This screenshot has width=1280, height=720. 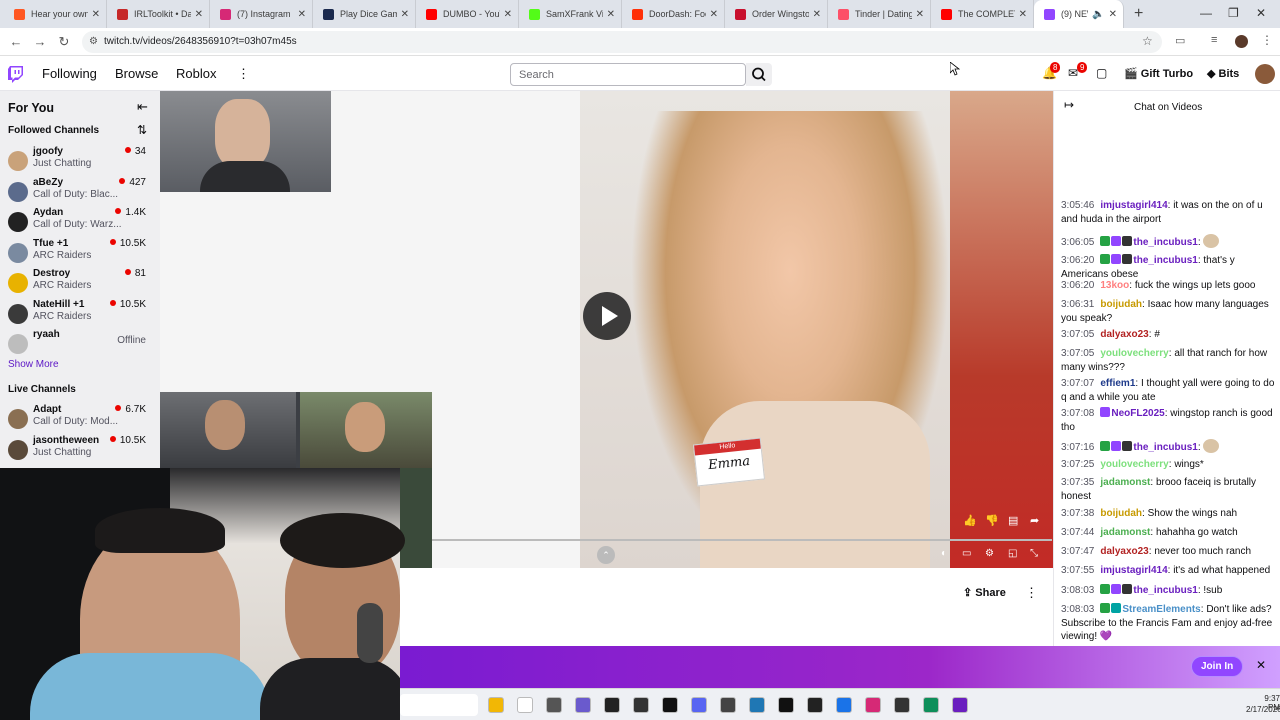 I want to click on cast-icon: ▭, so click(x=1180, y=40).